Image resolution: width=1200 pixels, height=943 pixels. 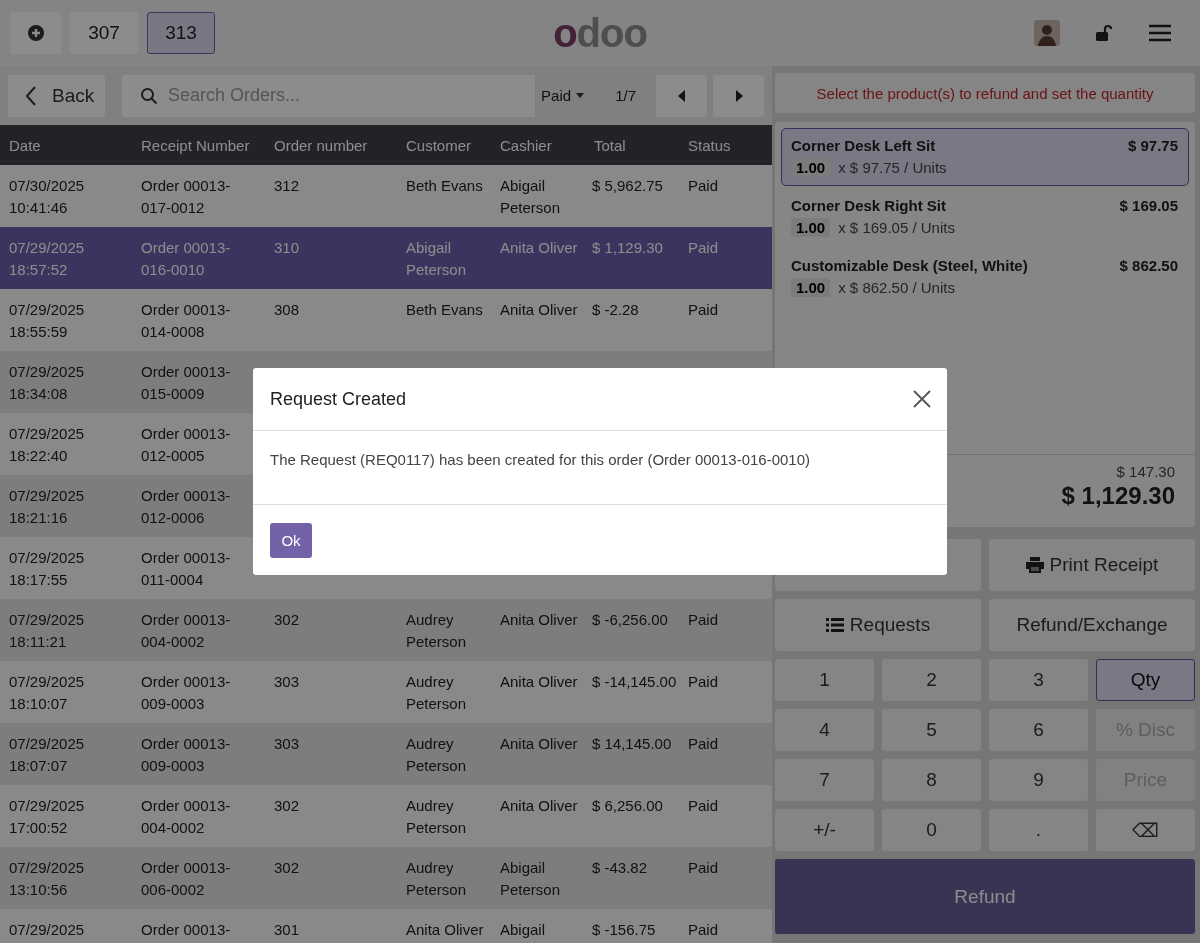 I want to click on column-header: Customer, so click(x=439, y=145).